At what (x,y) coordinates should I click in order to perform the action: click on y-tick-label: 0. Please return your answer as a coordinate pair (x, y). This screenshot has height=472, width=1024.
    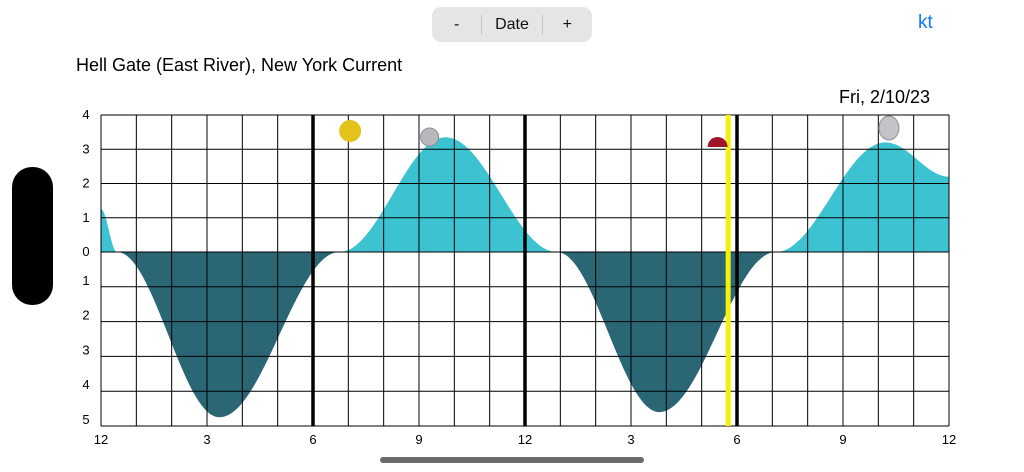
    Looking at the image, I should click on (85, 251).